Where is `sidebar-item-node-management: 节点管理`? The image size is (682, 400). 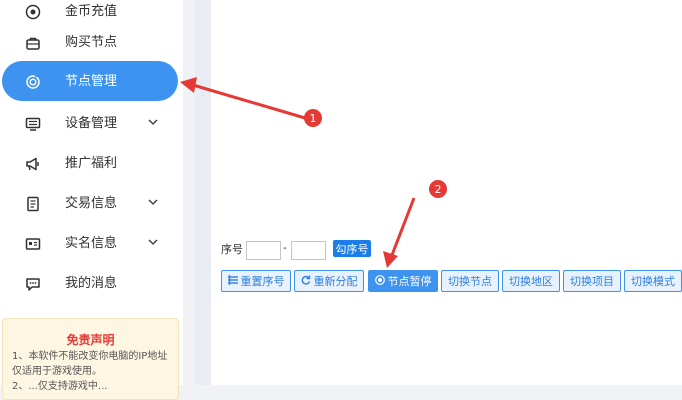 sidebar-item-node-management: 节点管理 is located at coordinates (90, 81).